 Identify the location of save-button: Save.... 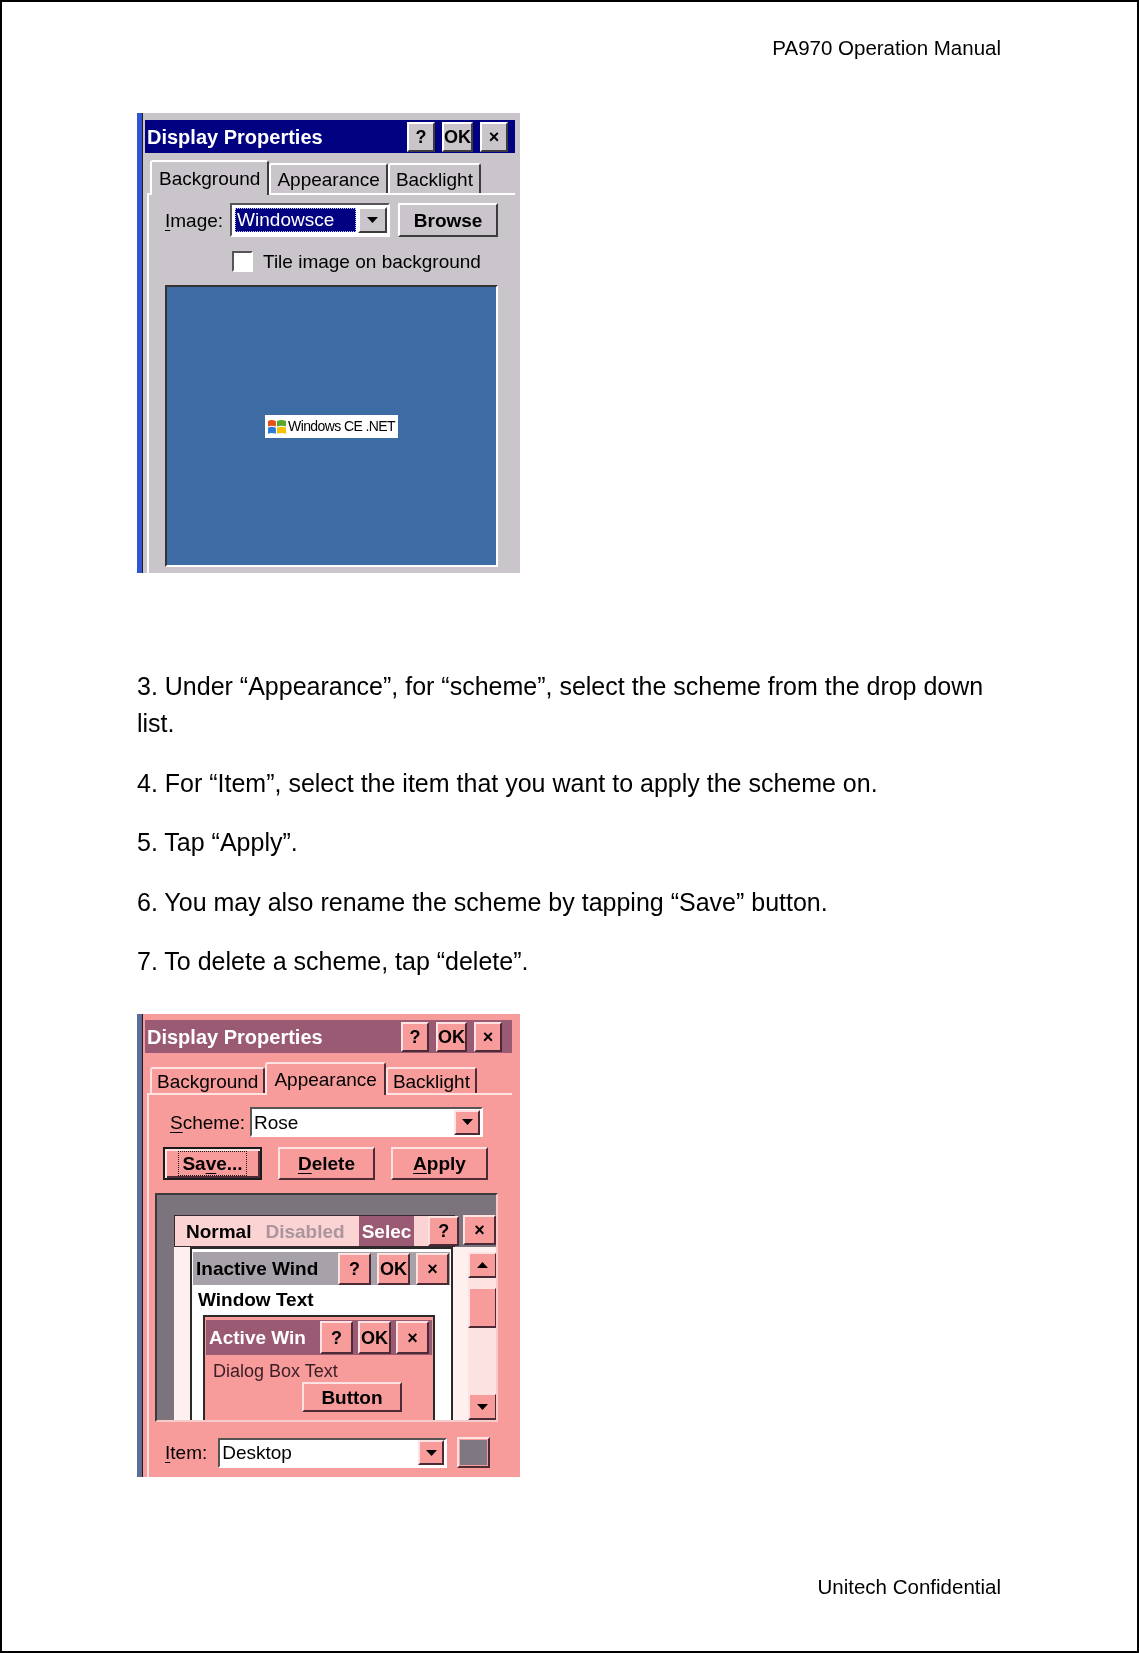
(212, 1163).